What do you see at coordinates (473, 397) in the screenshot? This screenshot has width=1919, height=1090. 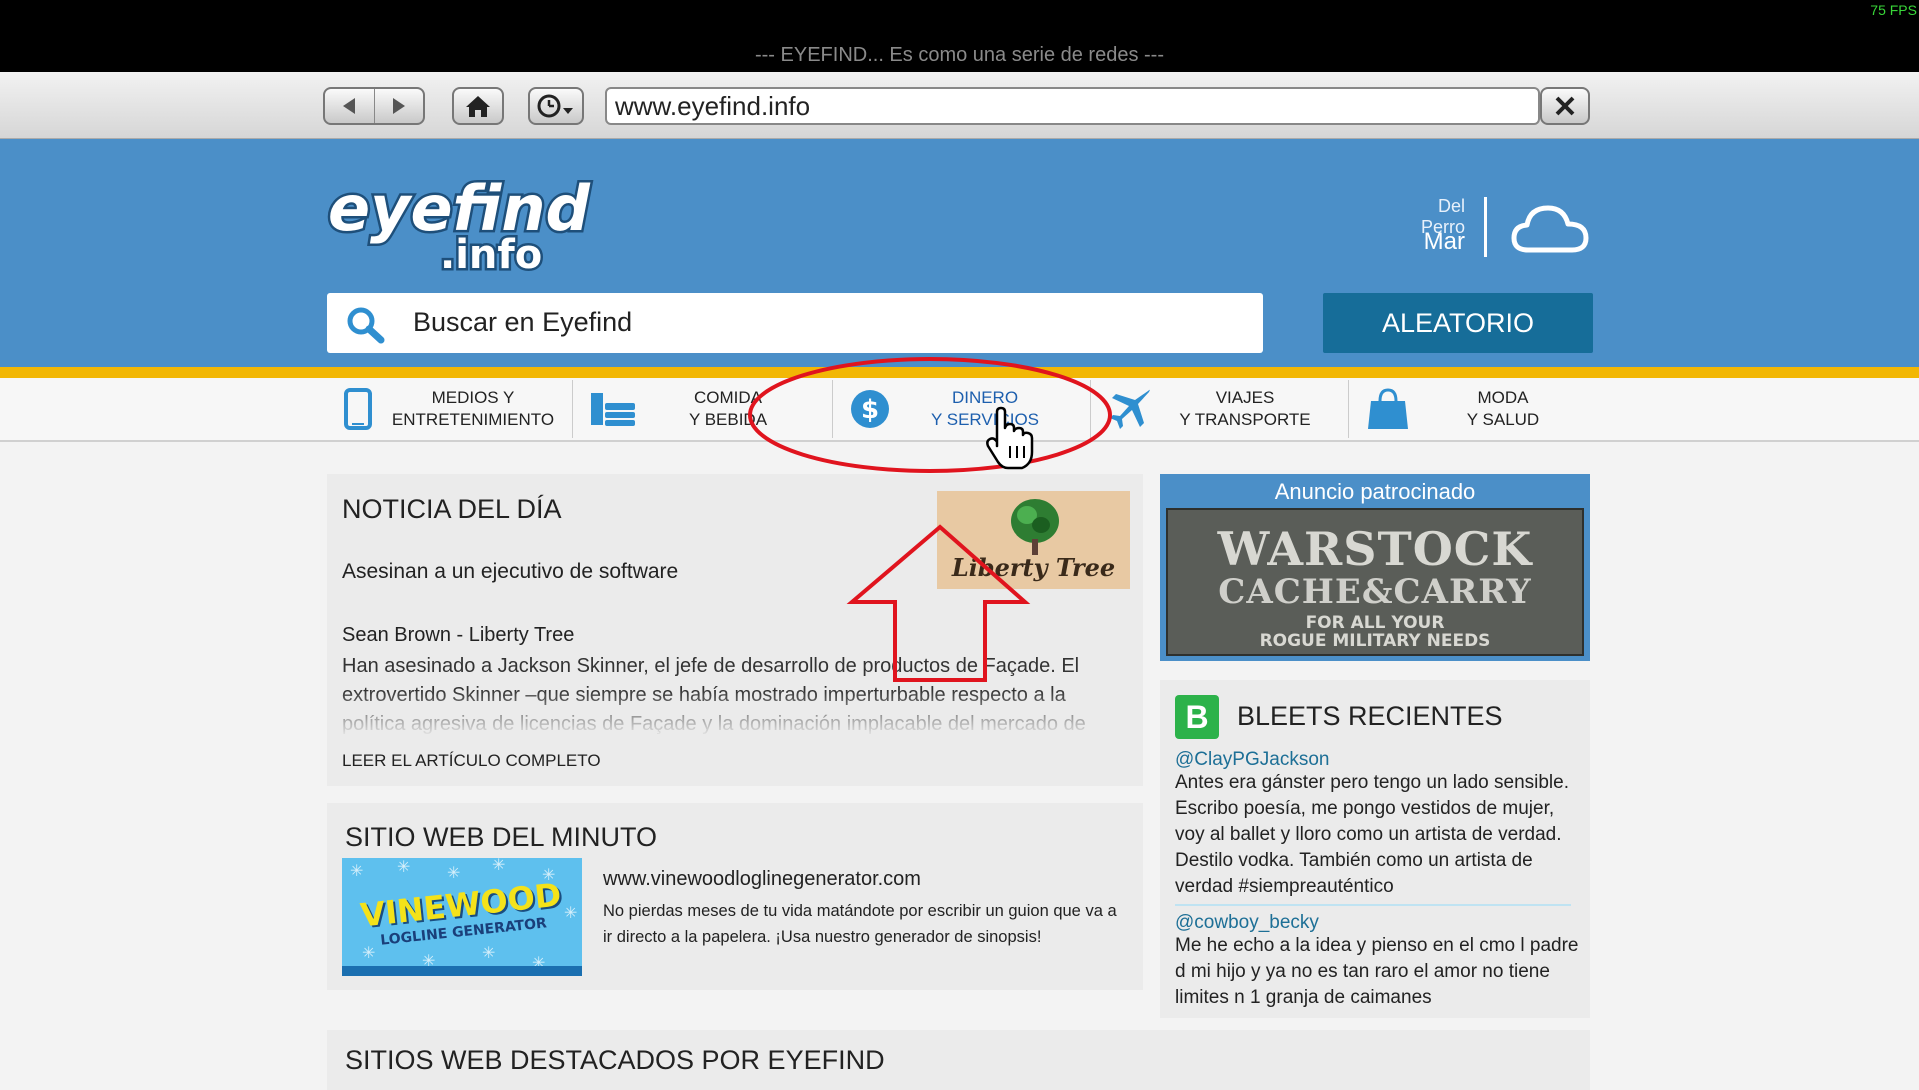 I see `category-label-line1: MEDIOS Y` at bounding box center [473, 397].